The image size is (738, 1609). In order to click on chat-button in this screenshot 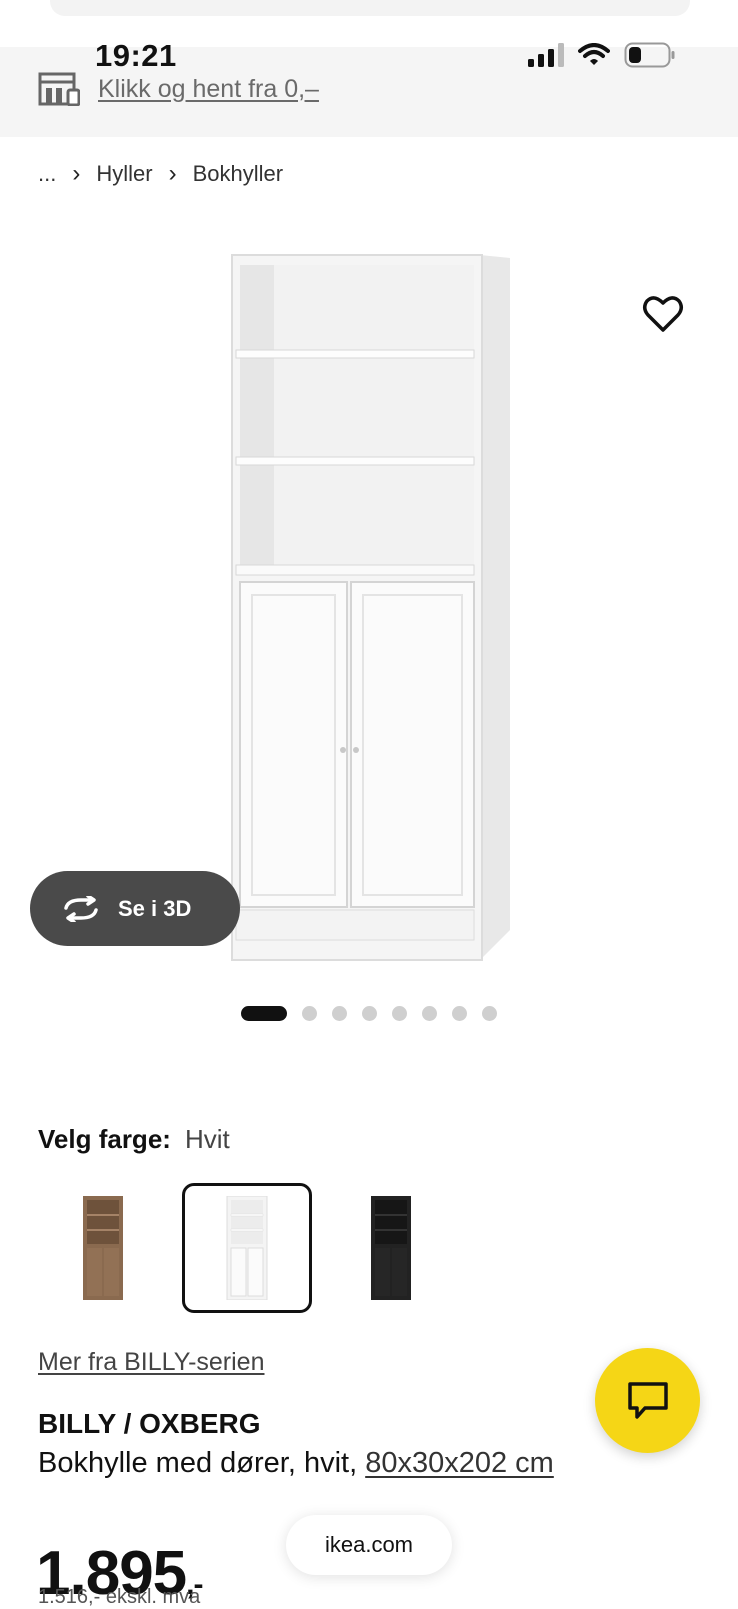, I will do `click(647, 1400)`.